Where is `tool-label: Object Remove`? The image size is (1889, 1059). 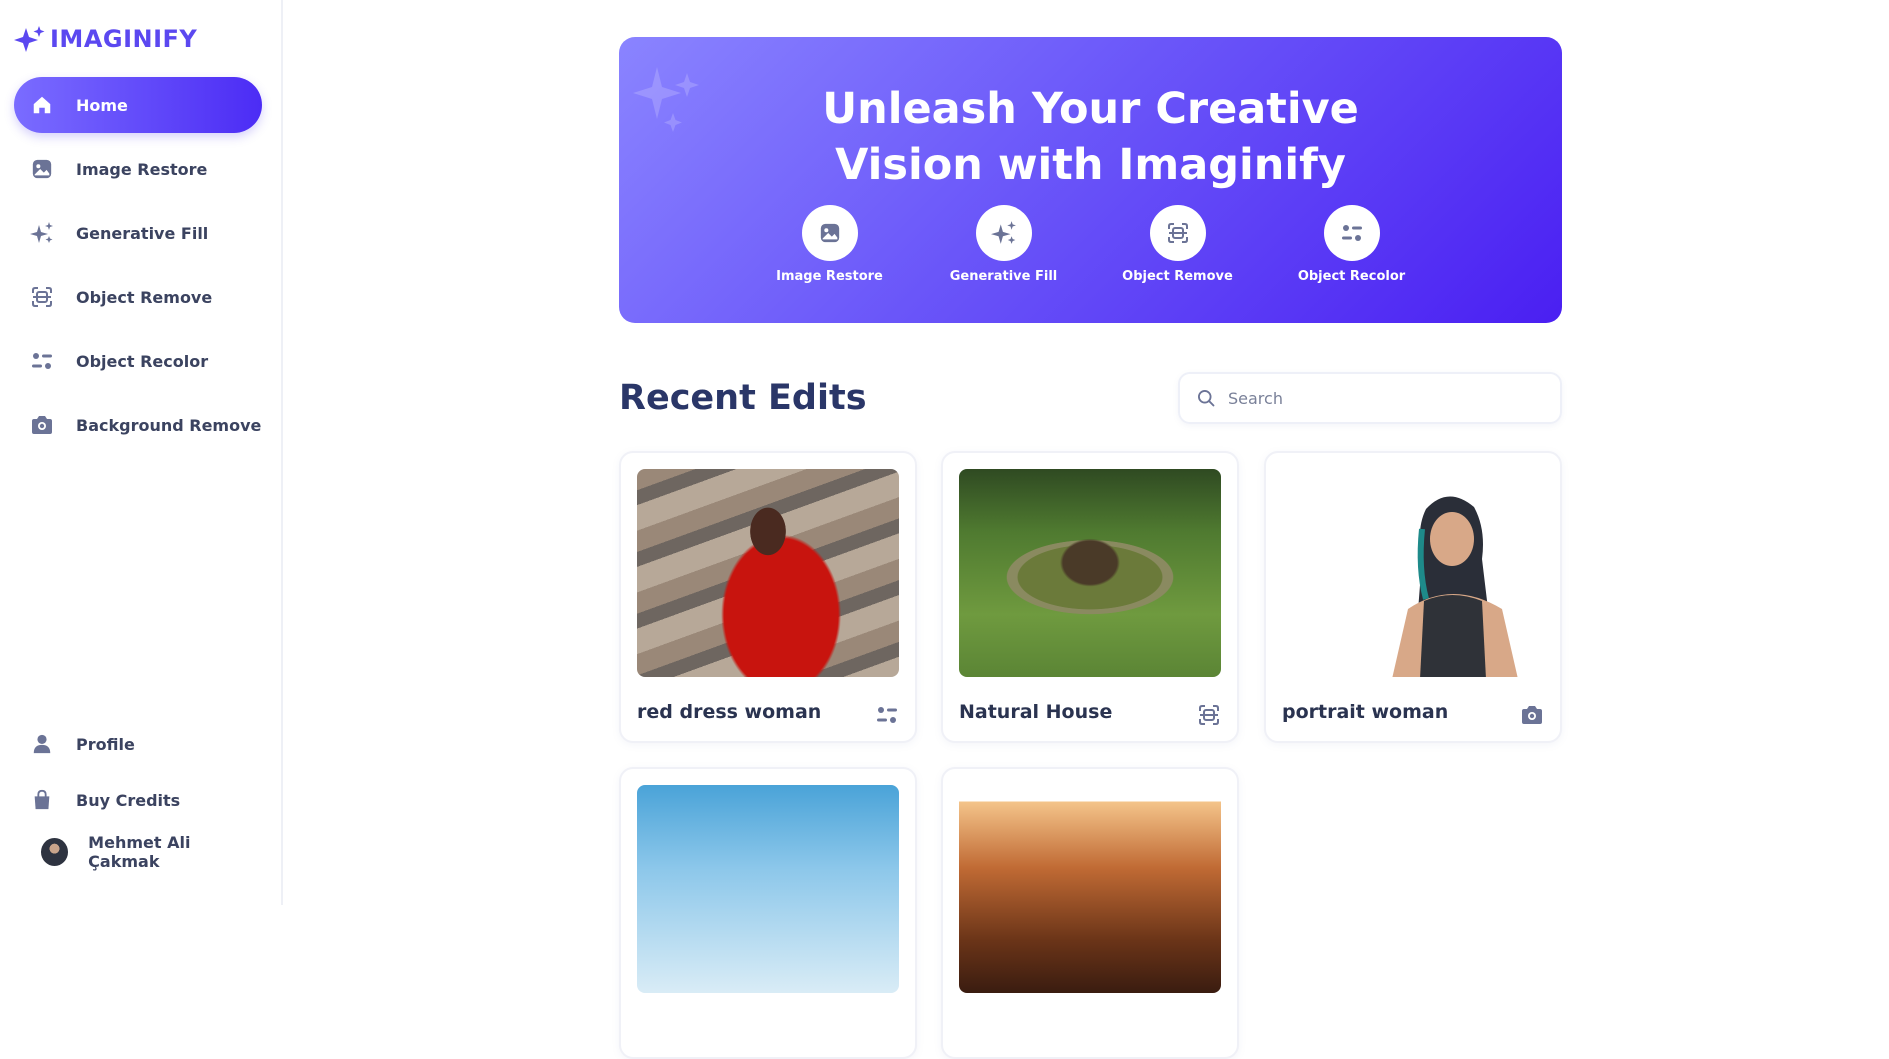
tool-label: Object Remove is located at coordinates (1177, 276).